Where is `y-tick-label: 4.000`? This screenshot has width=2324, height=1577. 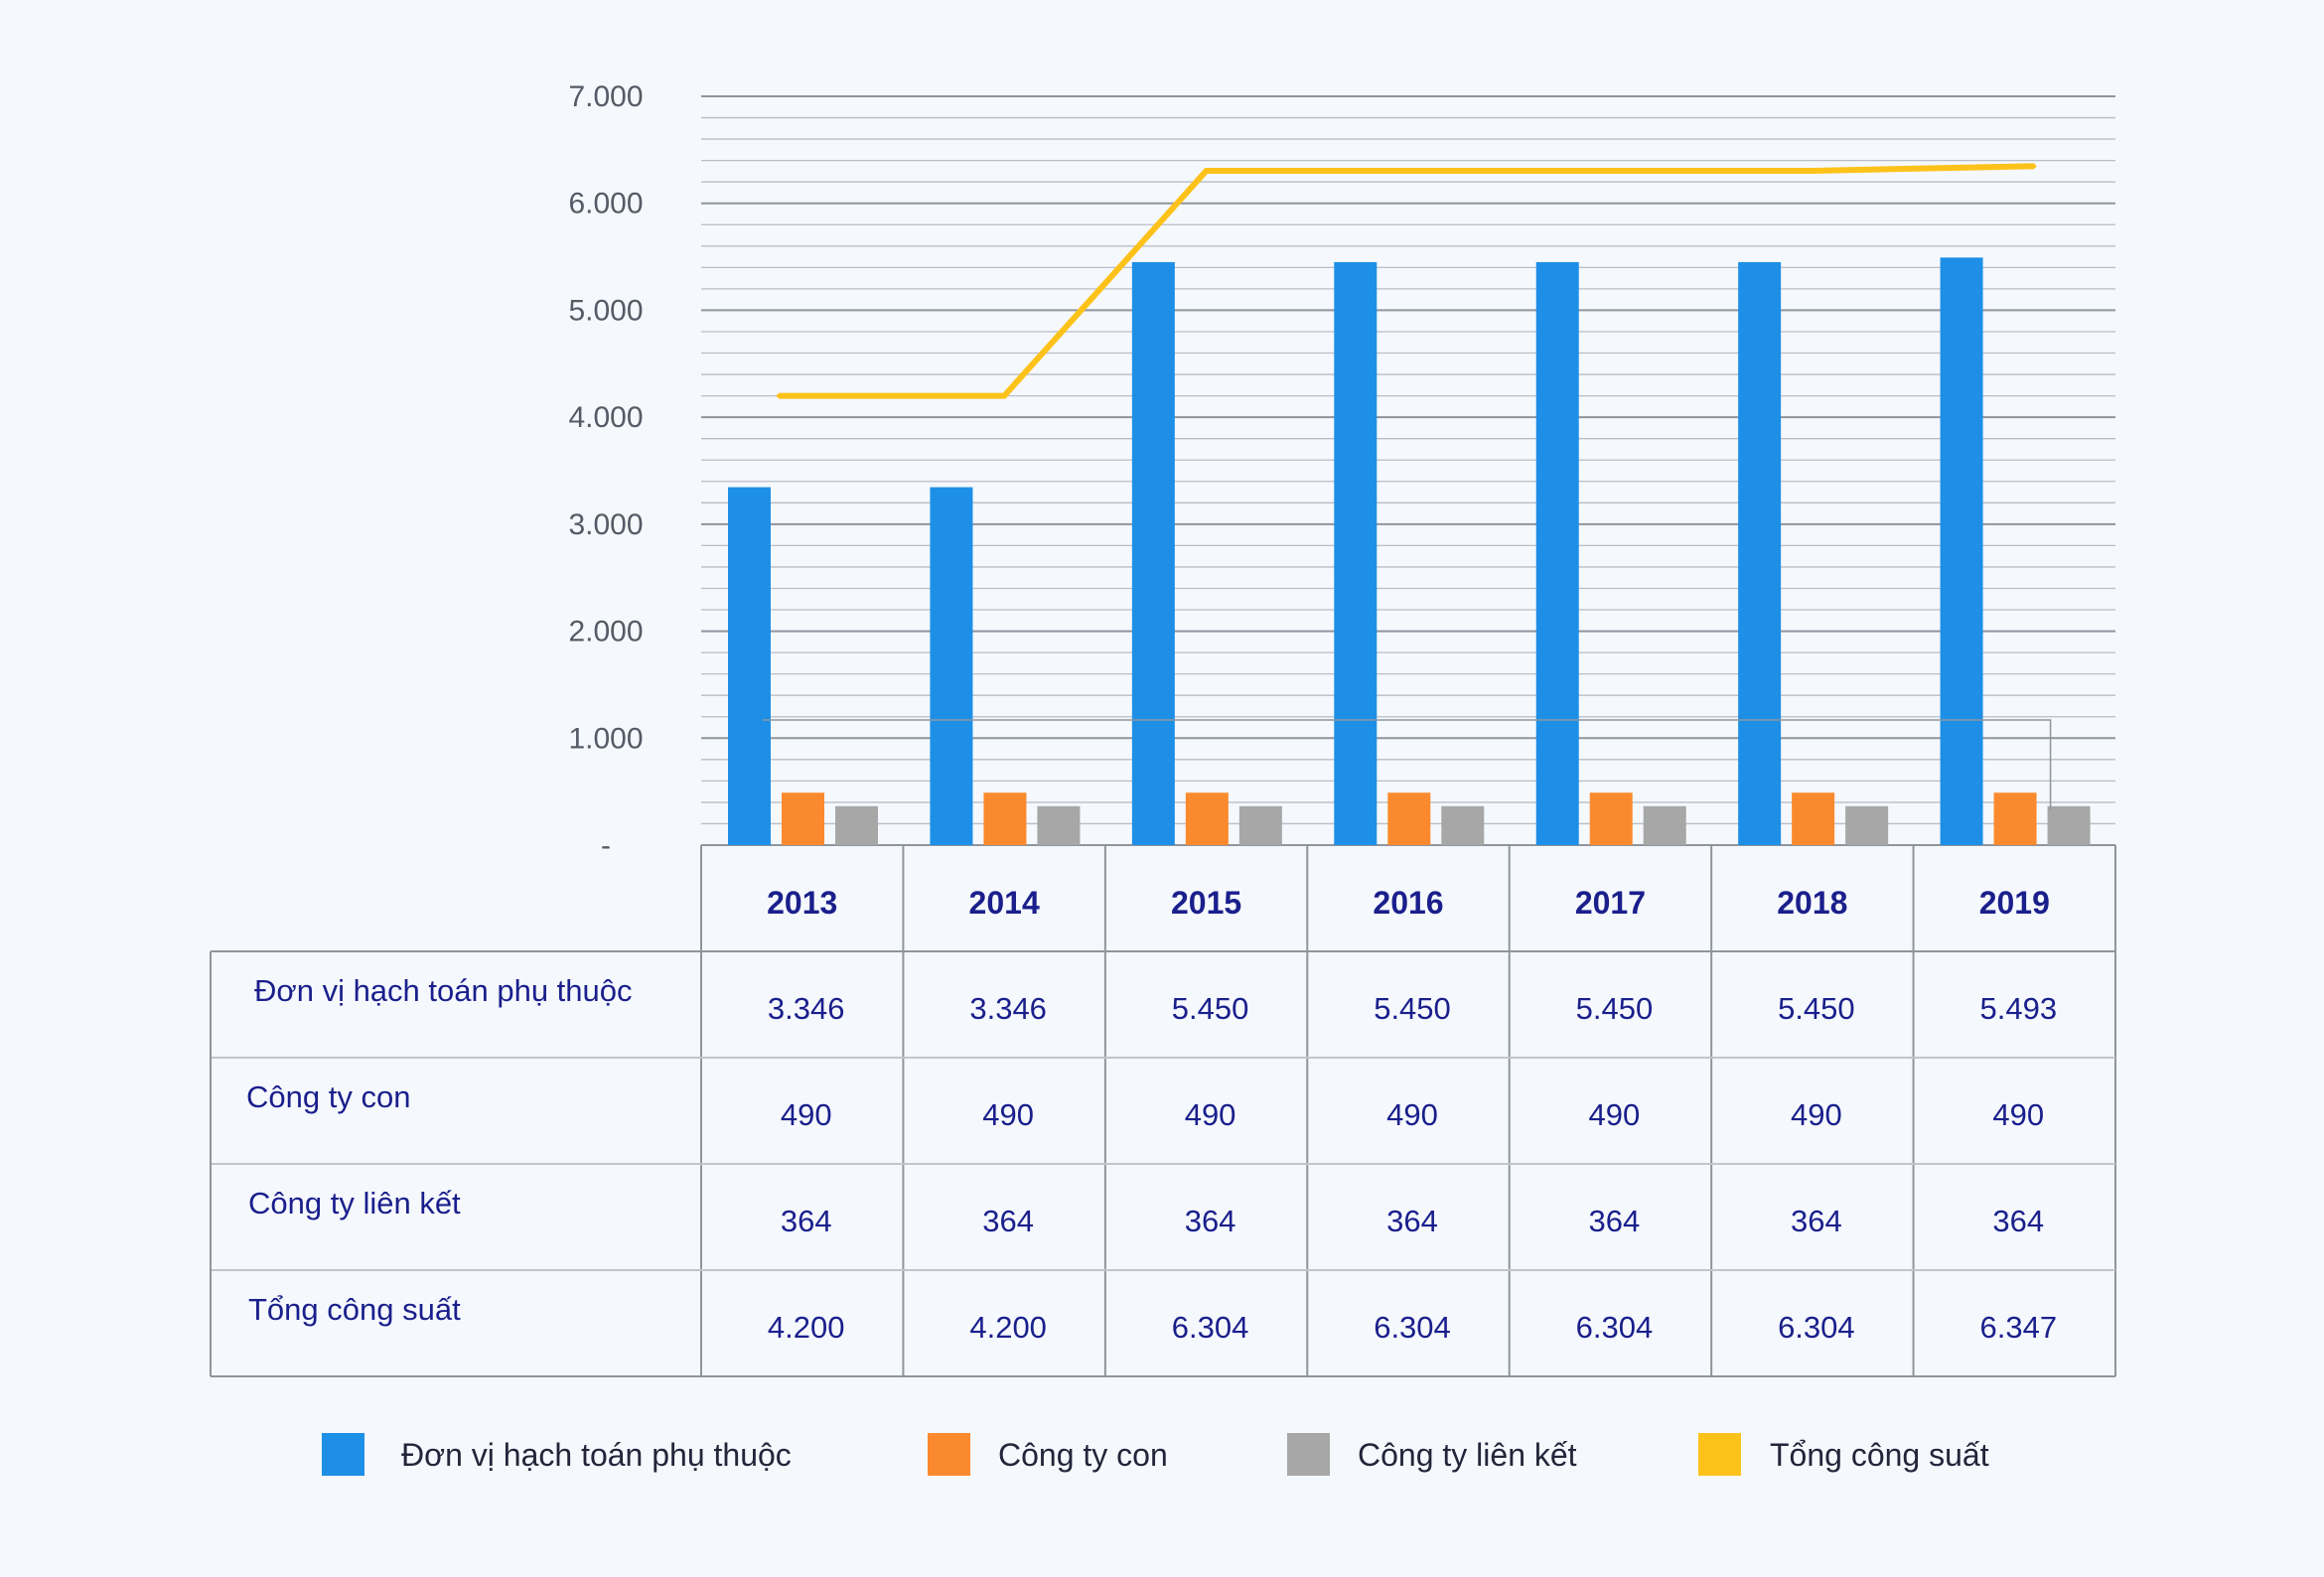
y-tick-label: 4.000 is located at coordinates (605, 417).